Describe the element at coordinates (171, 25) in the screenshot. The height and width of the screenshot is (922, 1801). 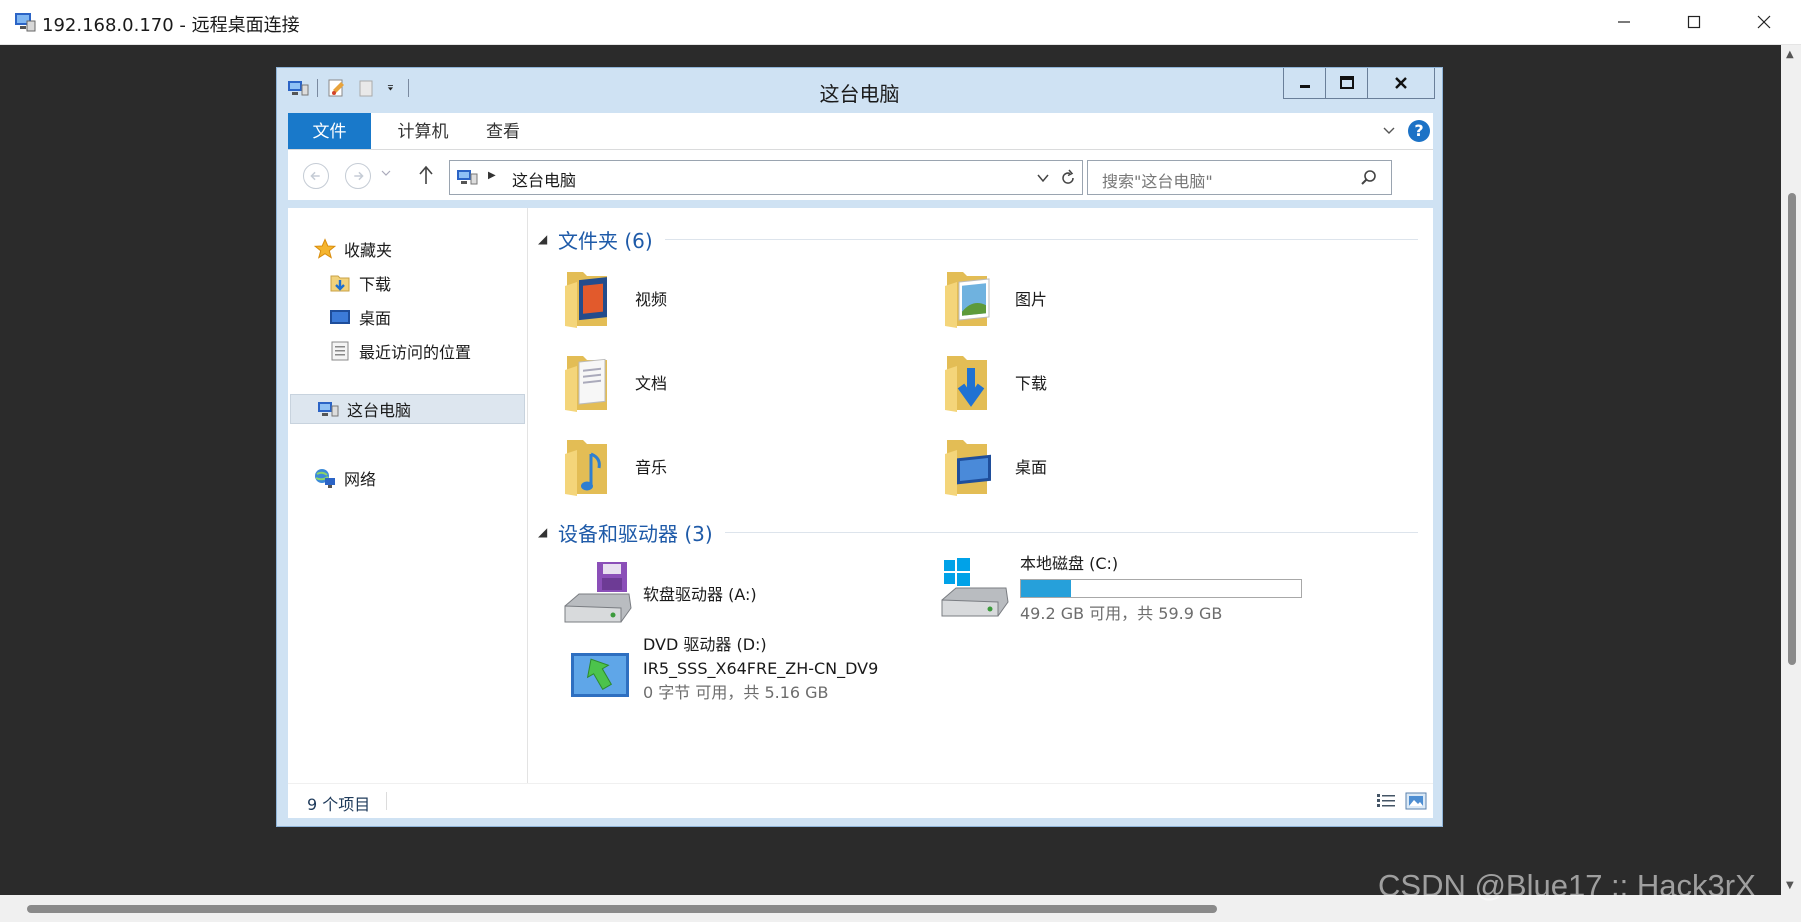
I see `rdp-window-title: 192.168.0.170 - 远程桌面连接` at that location.